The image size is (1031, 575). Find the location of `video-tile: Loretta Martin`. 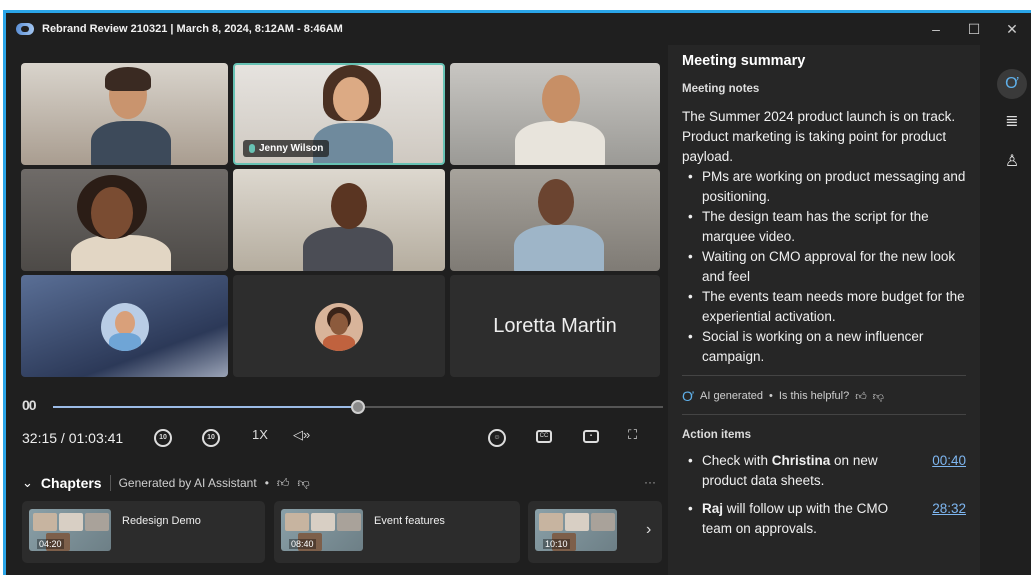

video-tile: Loretta Martin is located at coordinates (555, 326).